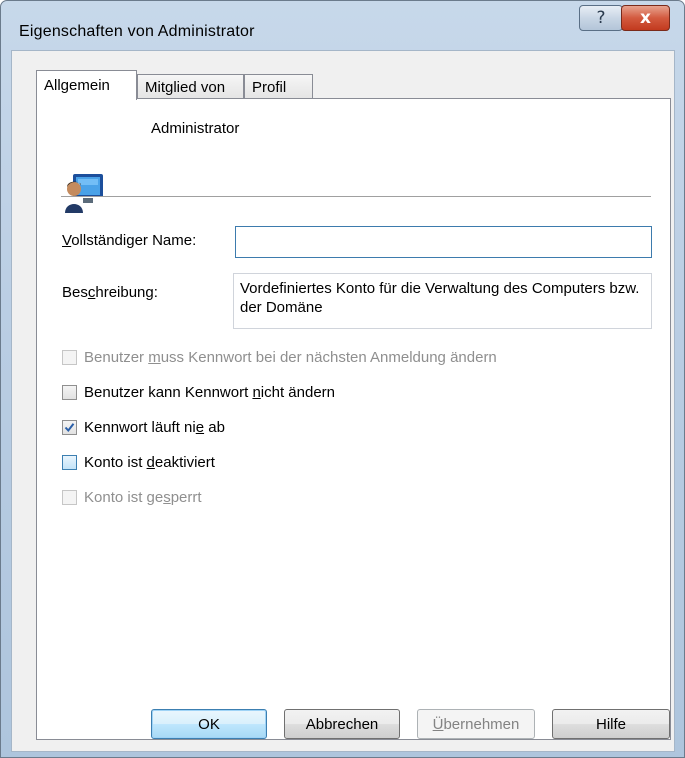 The image size is (685, 758). I want to click on password-never-expires-label: Kennwort läuft nie ab, so click(154, 427).